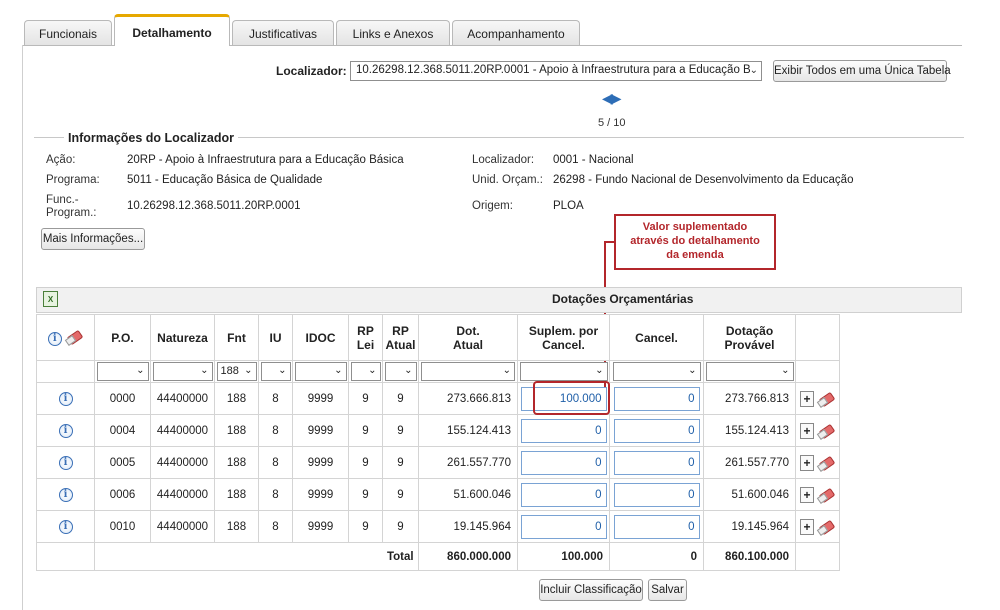 This screenshot has width=1000, height=610. I want to click on cell-row-actions: +, so click(817, 462).